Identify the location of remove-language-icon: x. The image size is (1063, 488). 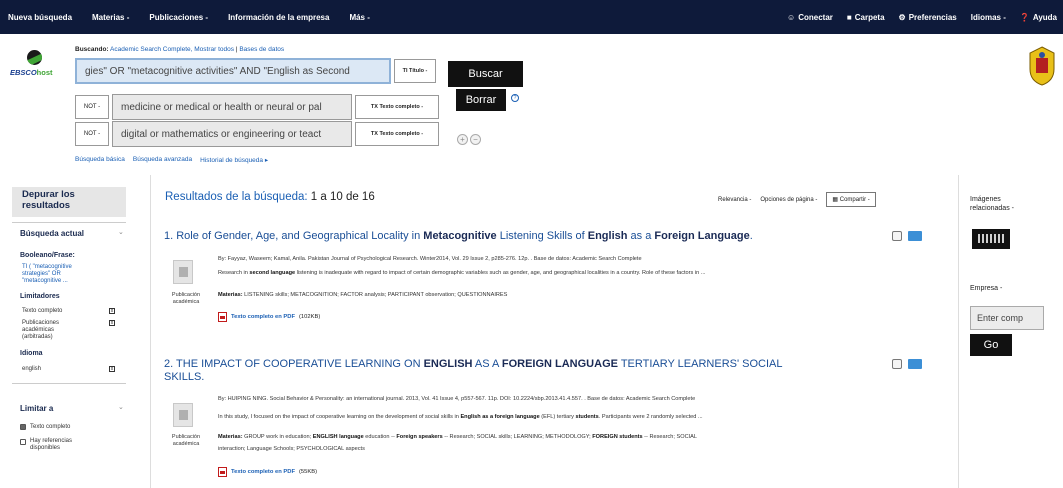
(112, 369).